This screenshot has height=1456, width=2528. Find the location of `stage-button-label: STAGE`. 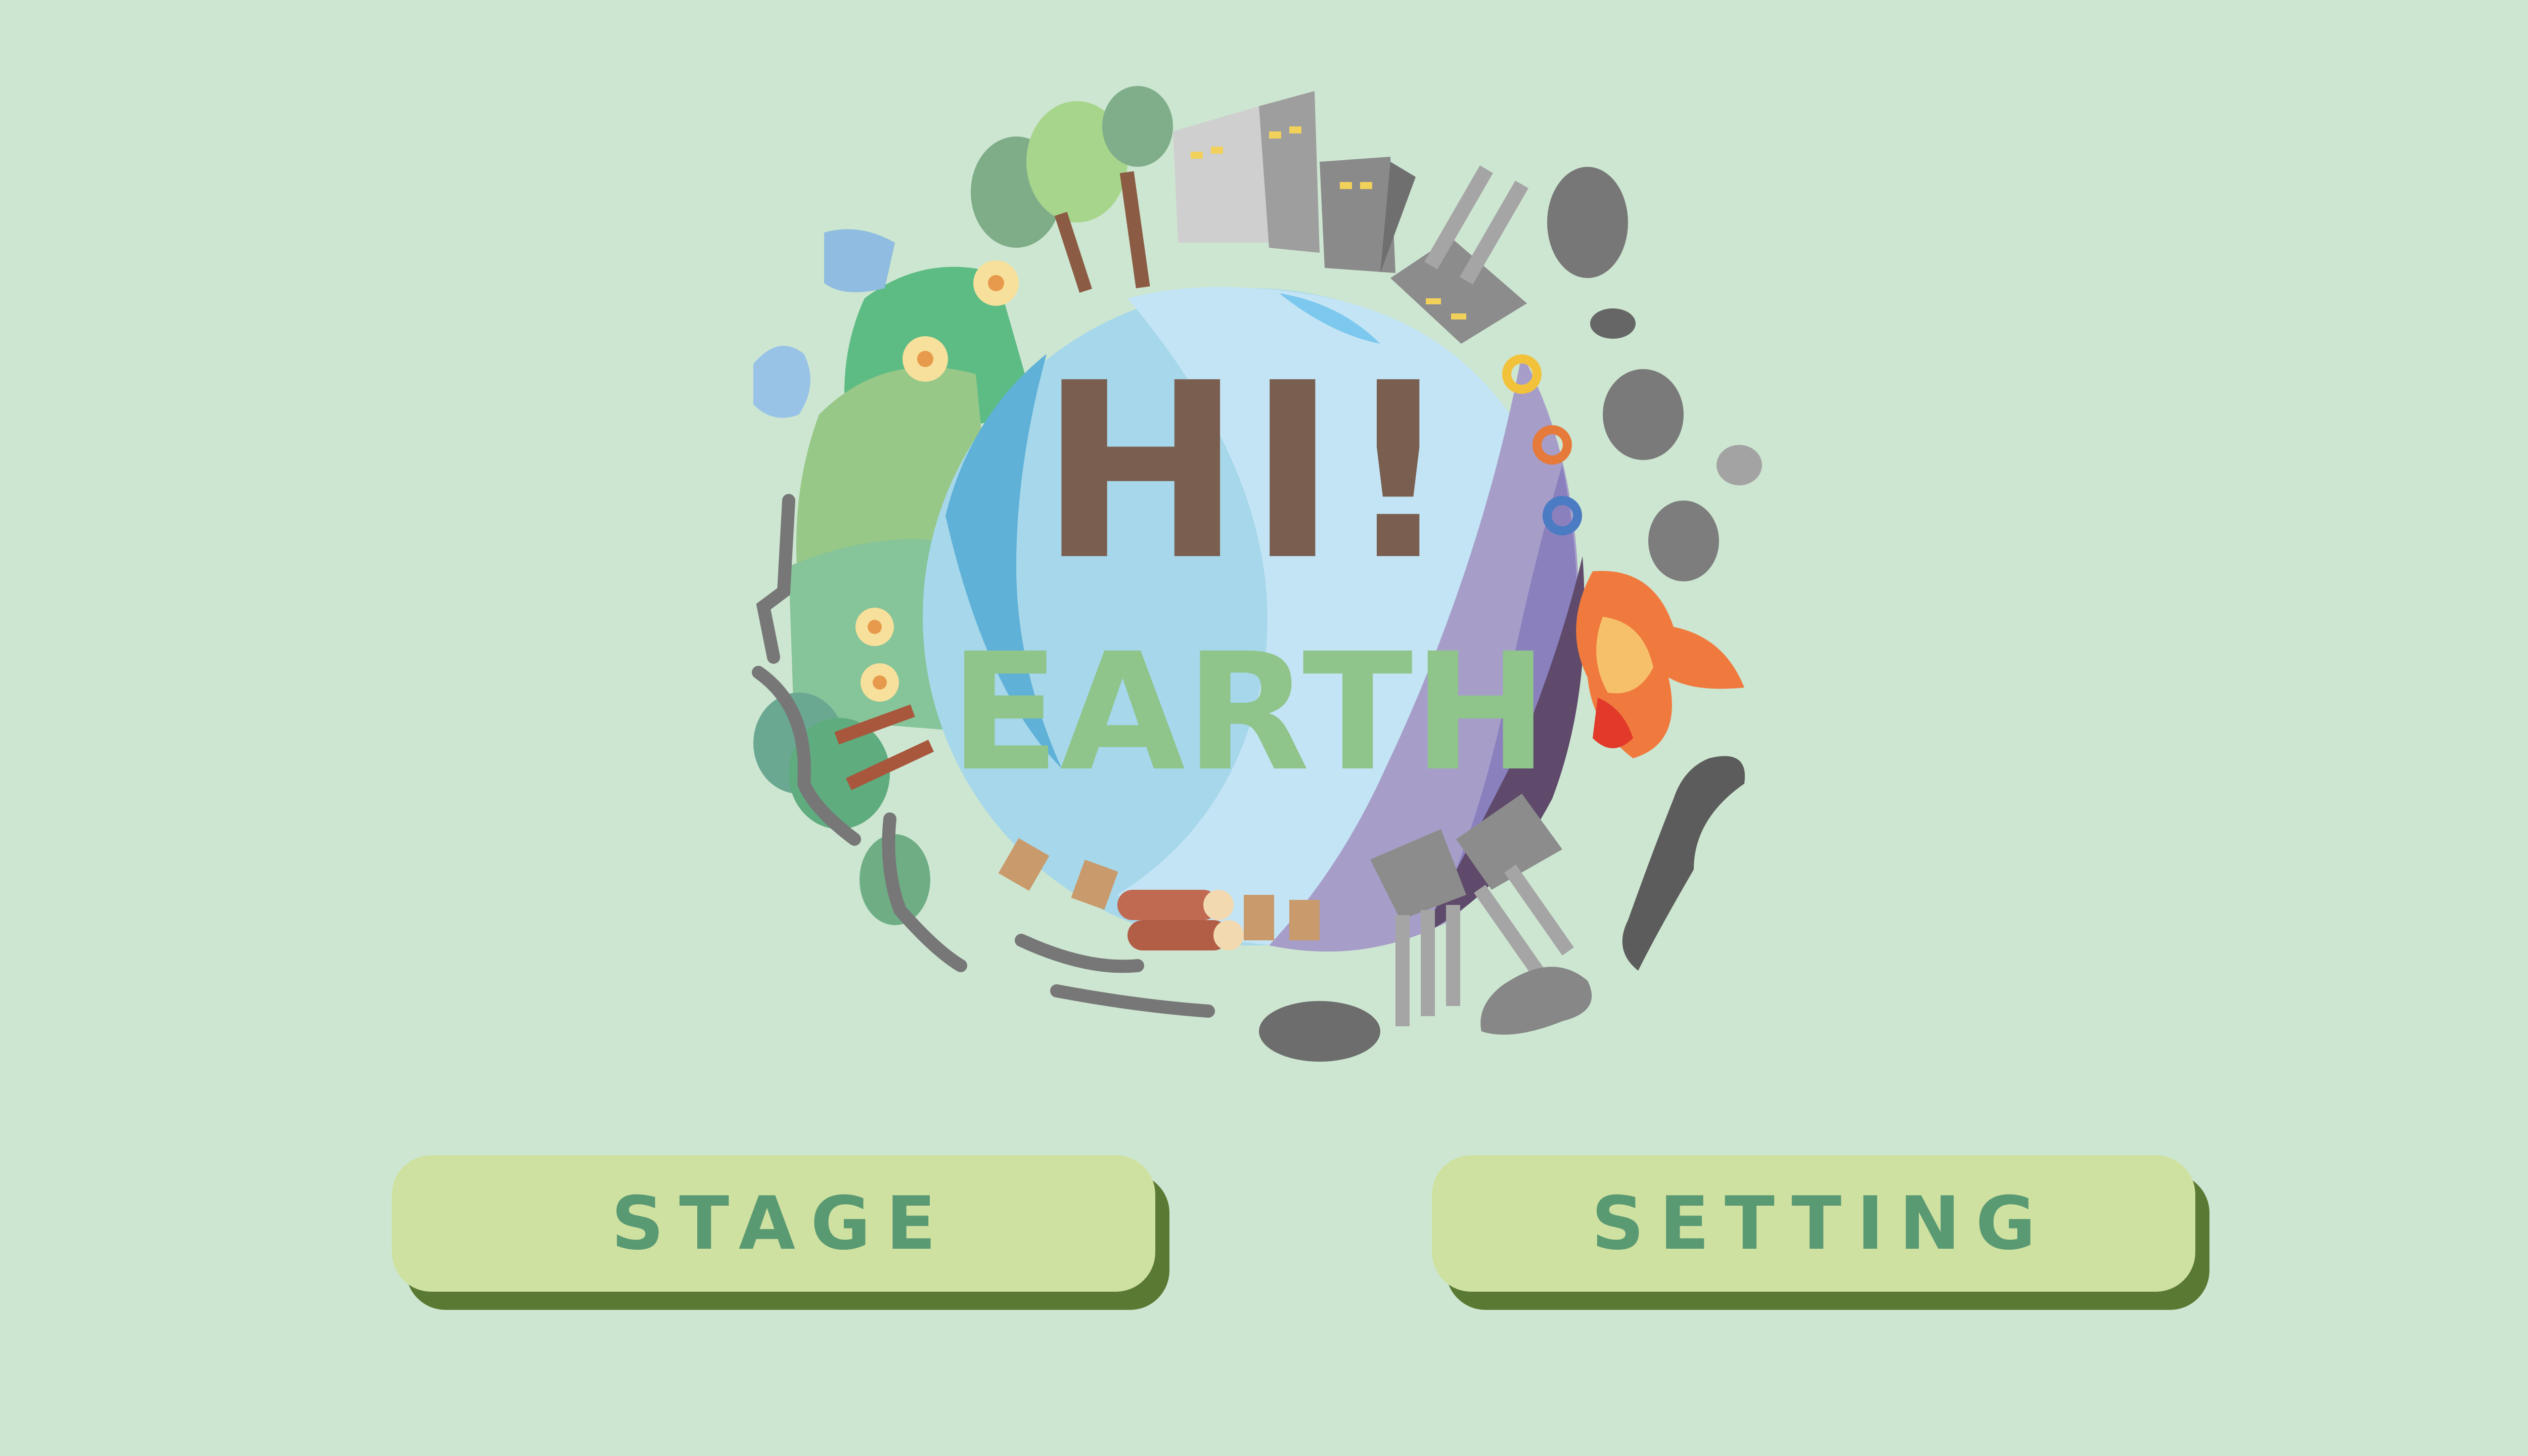

stage-button-label: STAGE is located at coordinates (782, 1223).